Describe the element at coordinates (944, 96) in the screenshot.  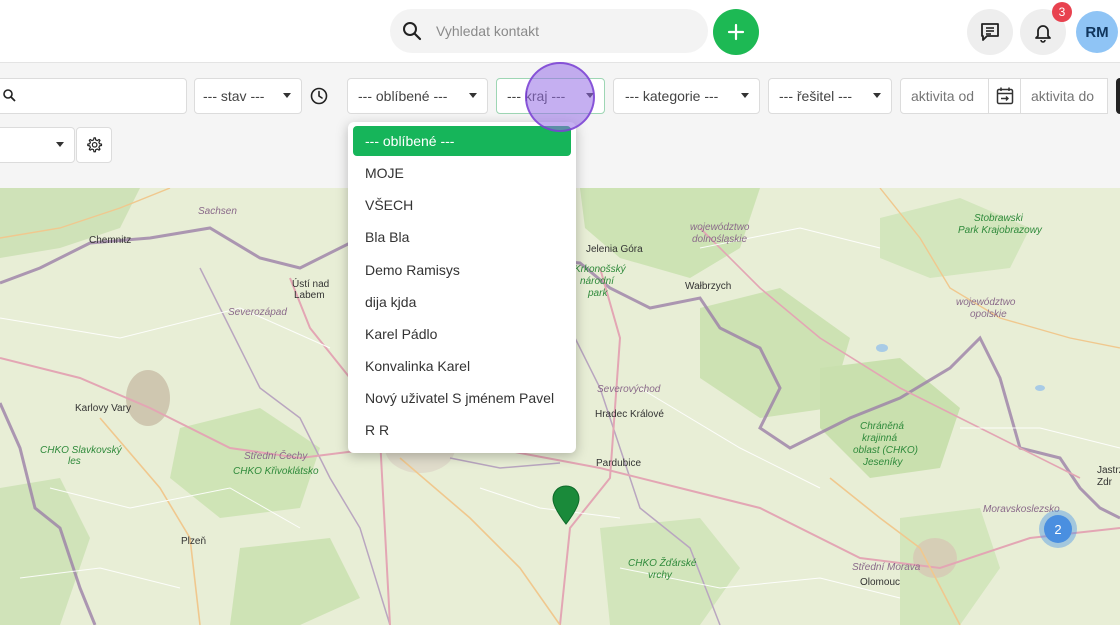
I see `aktivita-od-input` at that location.